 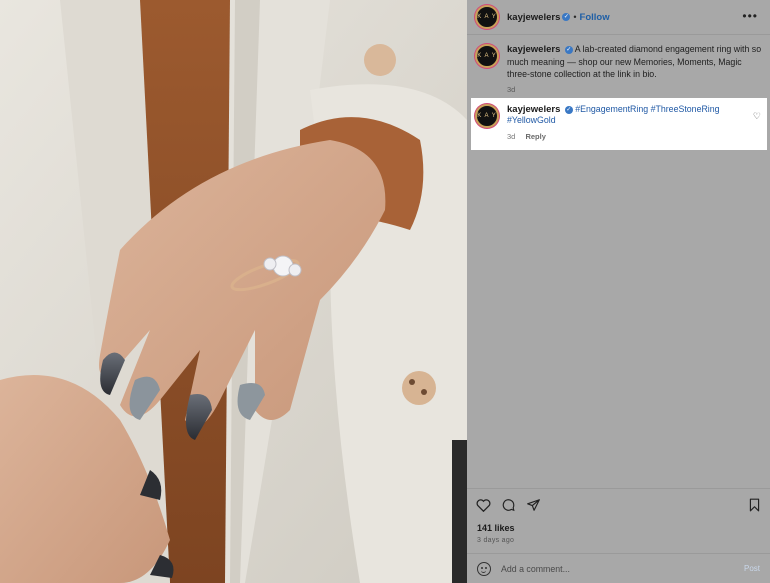 What do you see at coordinates (487, 116) in the screenshot?
I see `comment-avatar: K A Y` at bounding box center [487, 116].